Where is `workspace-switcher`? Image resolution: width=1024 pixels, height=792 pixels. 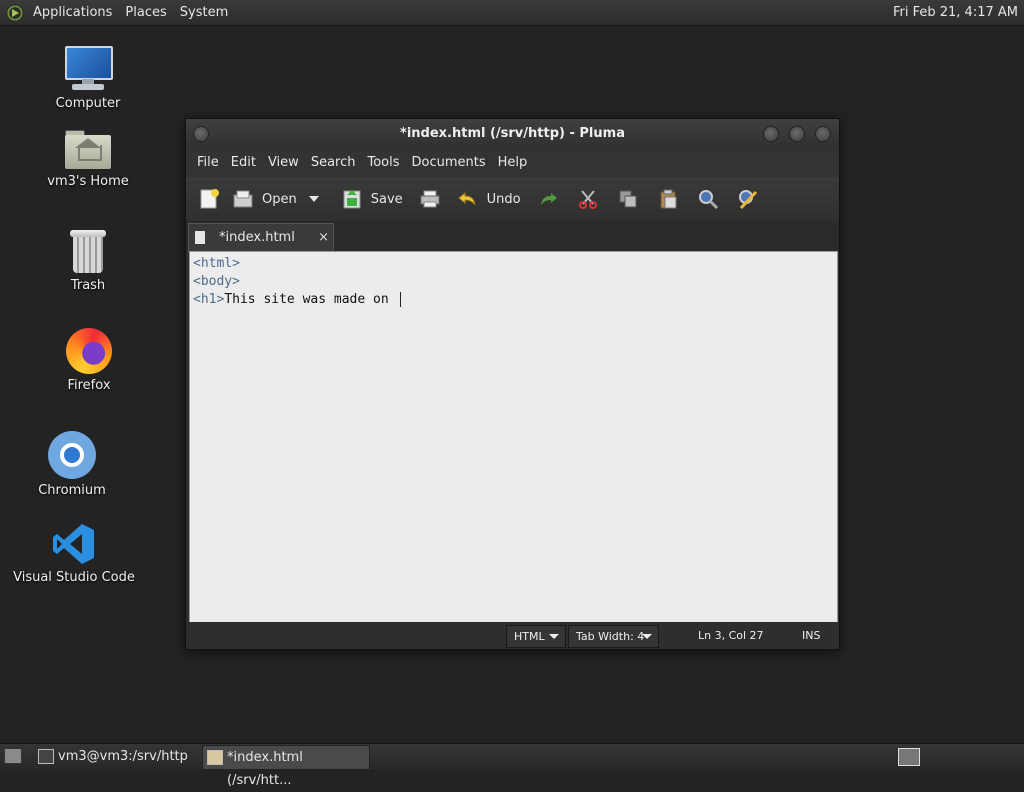 workspace-switcher is located at coordinates (909, 757).